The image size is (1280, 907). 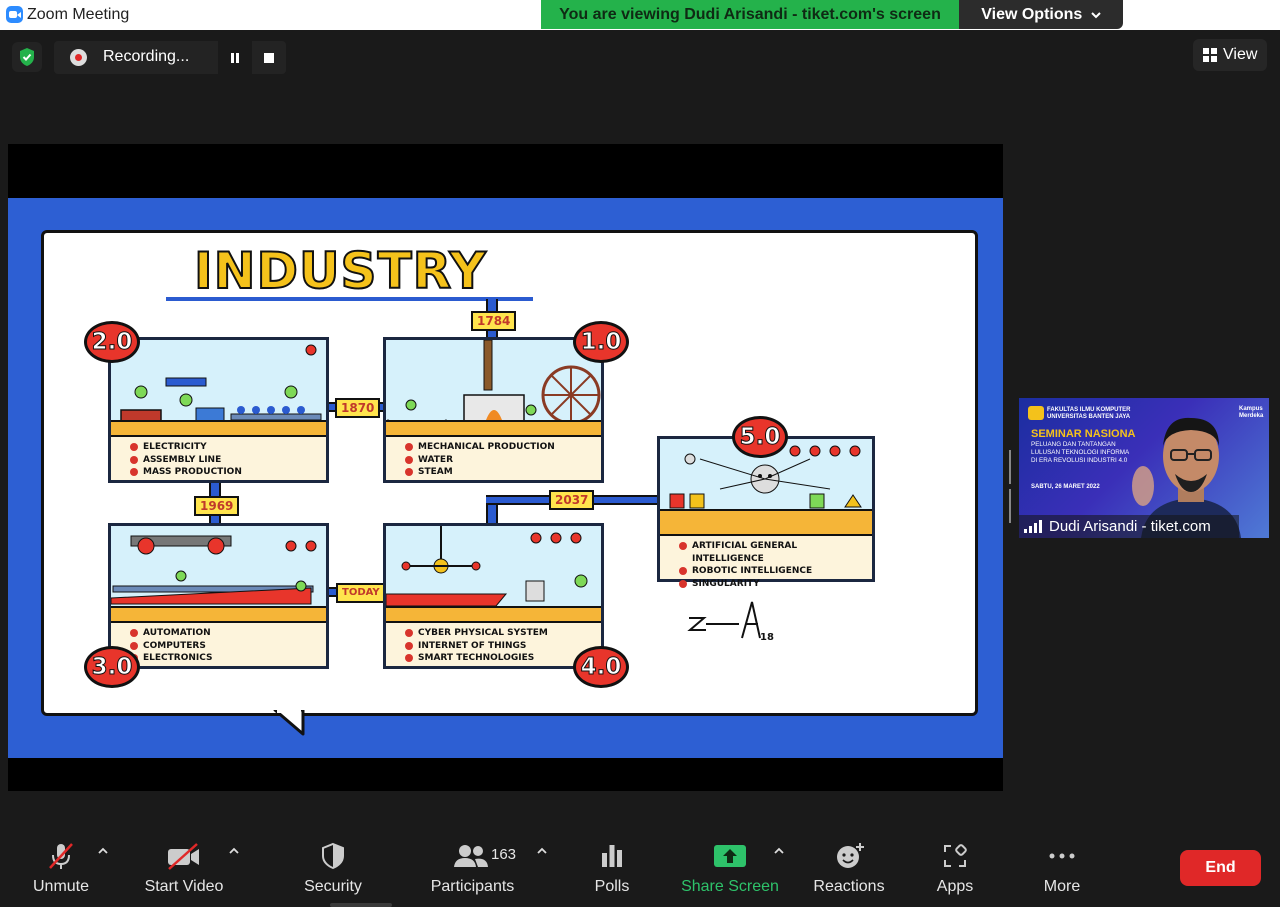 What do you see at coordinates (612, 856) in the screenshot?
I see `polls-icon` at bounding box center [612, 856].